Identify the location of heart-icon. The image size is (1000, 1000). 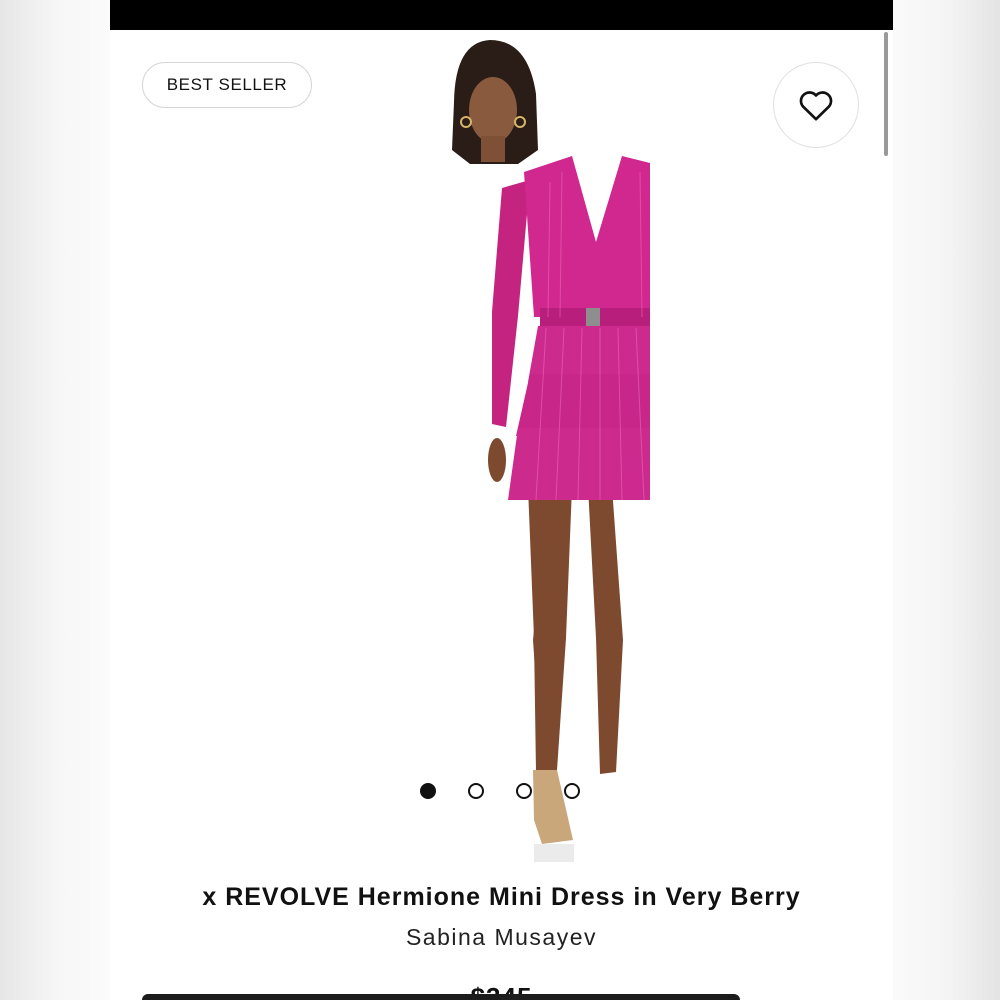
(816, 106).